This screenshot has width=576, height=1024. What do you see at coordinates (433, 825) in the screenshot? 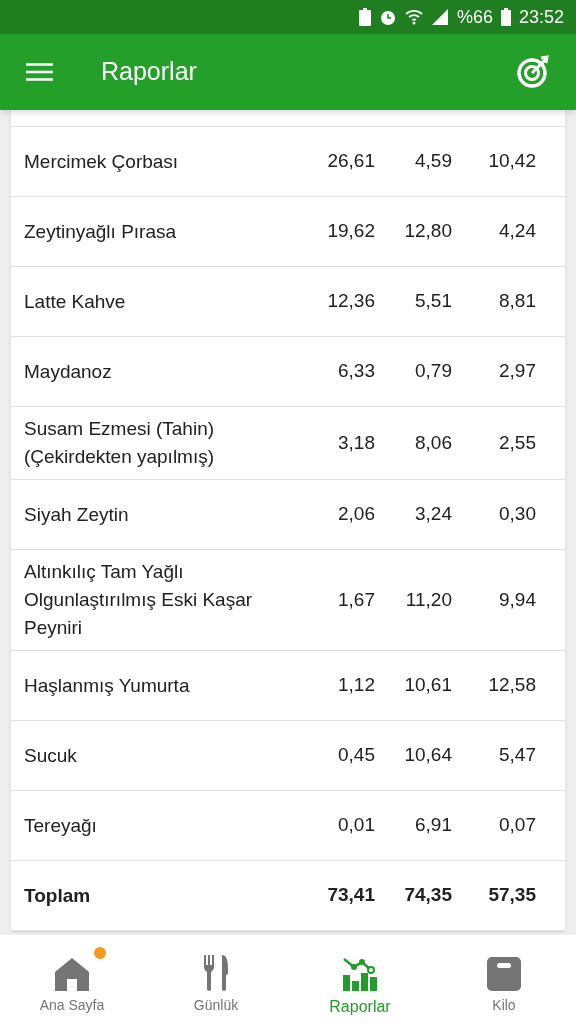
I see `table-cell-text: 6,91` at bounding box center [433, 825].